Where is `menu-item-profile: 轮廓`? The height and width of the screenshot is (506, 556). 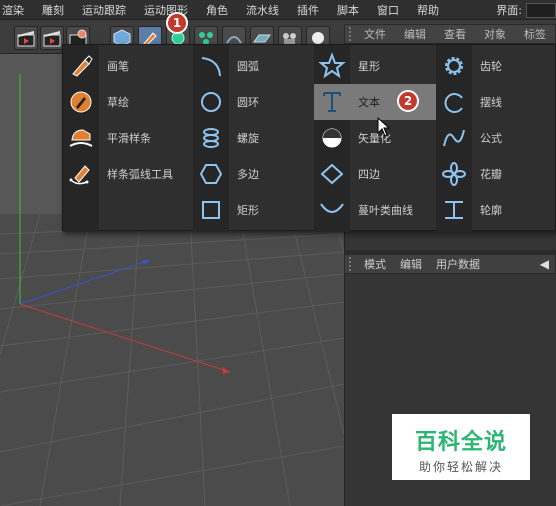 menu-item-profile: 轮廓 is located at coordinates (496, 210).